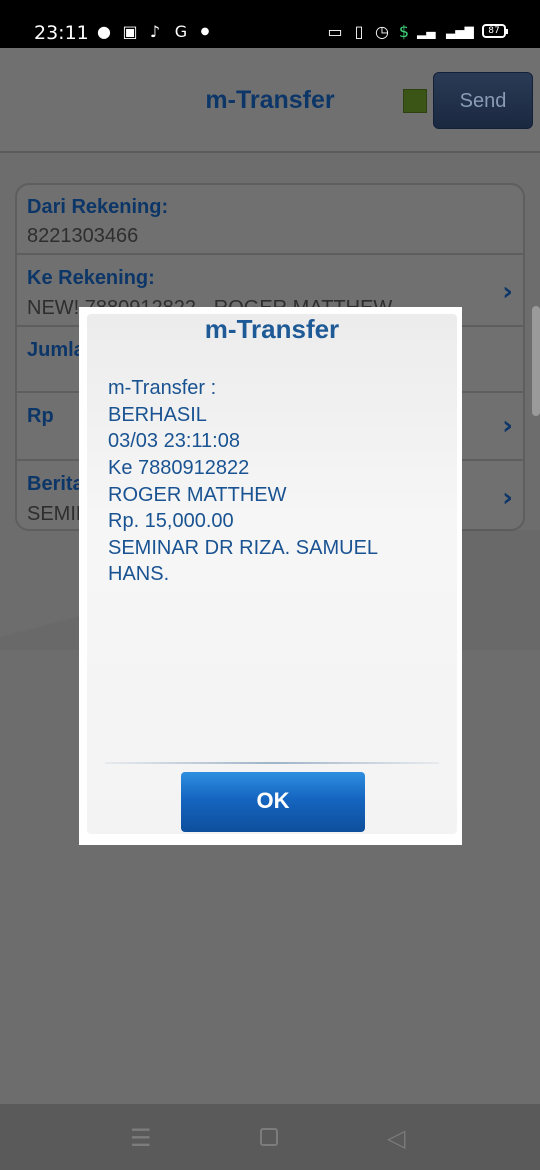  I want to click on dialog-message-line: Rp. 15,000.00, so click(171, 521).